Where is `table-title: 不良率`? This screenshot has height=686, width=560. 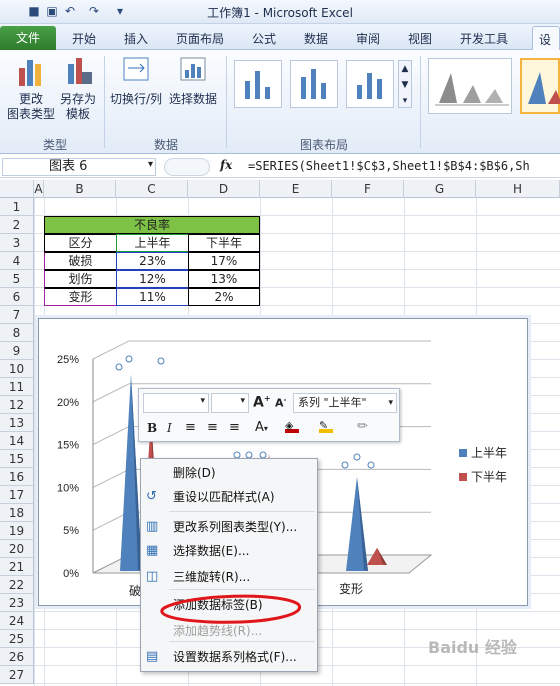
table-title: 不良率 is located at coordinates (152, 225).